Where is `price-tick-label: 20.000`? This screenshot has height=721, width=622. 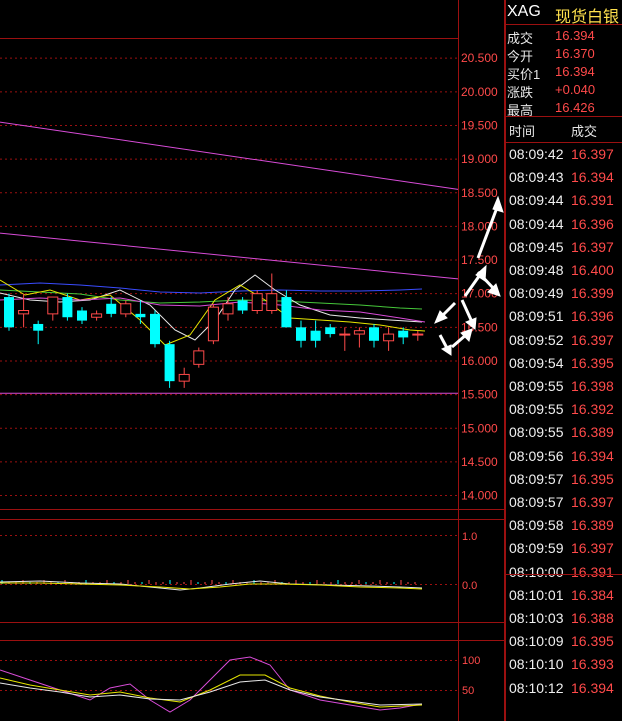
price-tick-label: 20.000 is located at coordinates (479, 92).